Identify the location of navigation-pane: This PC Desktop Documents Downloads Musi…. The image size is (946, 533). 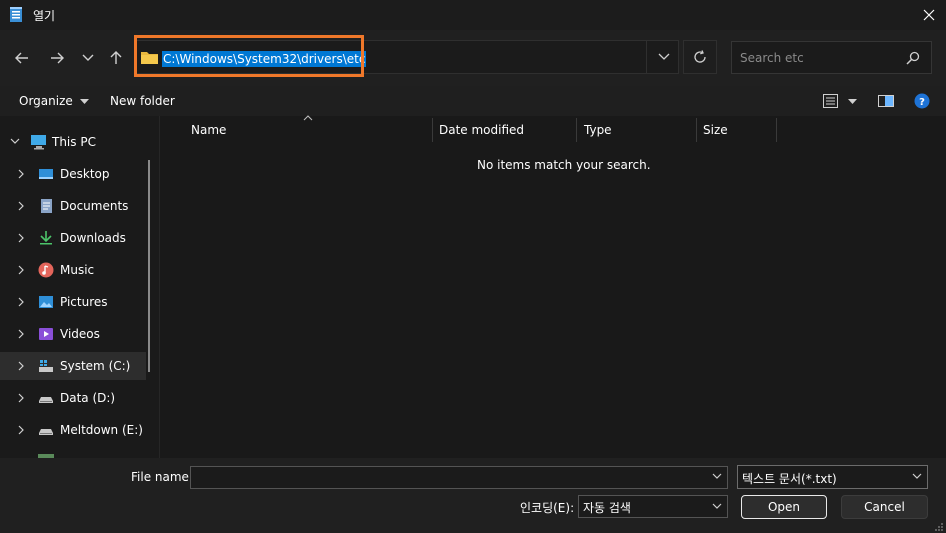
(79, 287).